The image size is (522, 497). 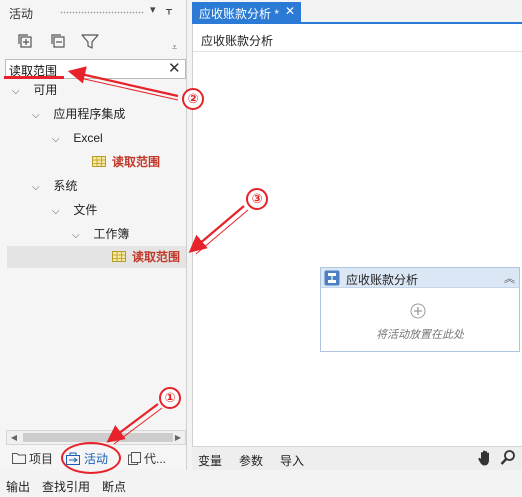 I want to click on sequence-activity: 应收账款分析 ︽ 将活动放置在此处, so click(x=420, y=309).